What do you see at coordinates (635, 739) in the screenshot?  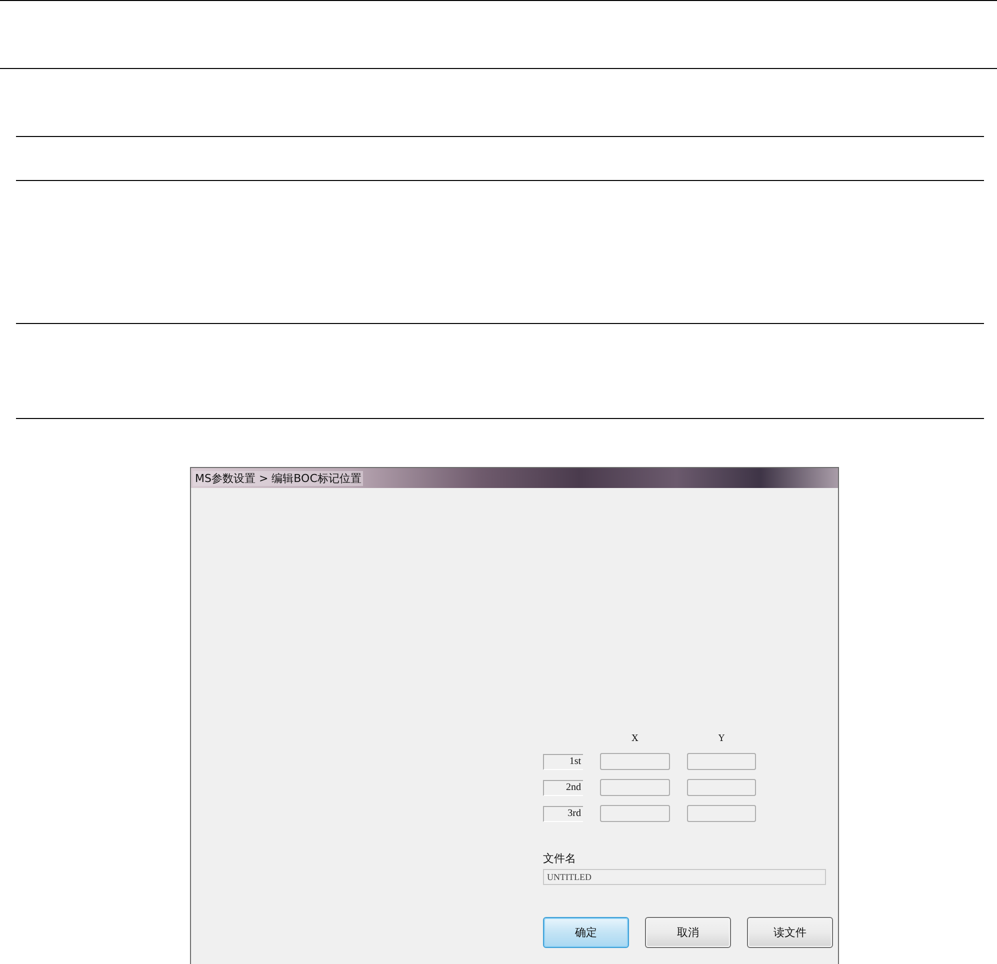 I see `column-header: X` at bounding box center [635, 739].